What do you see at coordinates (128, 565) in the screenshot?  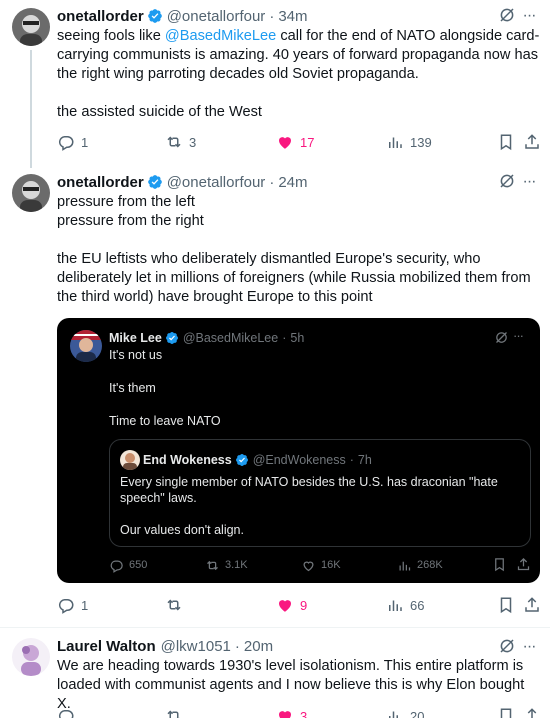 I see `reply-button: 650` at bounding box center [128, 565].